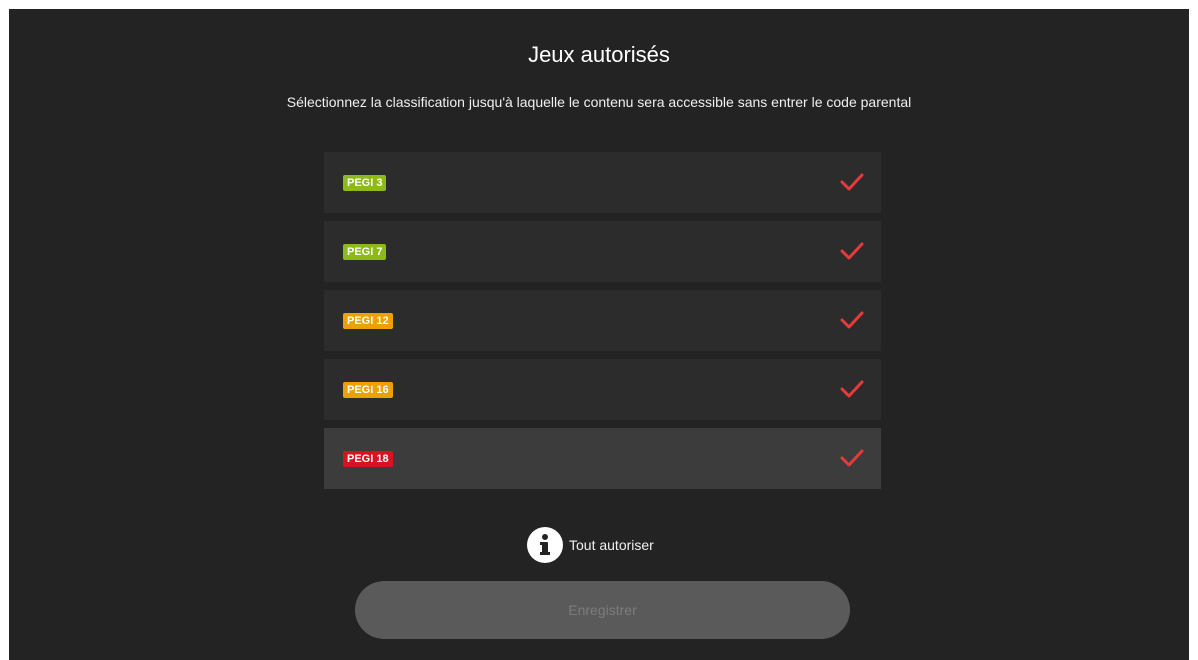  I want to click on allow-all-toggle: Tout autoriser, so click(590, 545).